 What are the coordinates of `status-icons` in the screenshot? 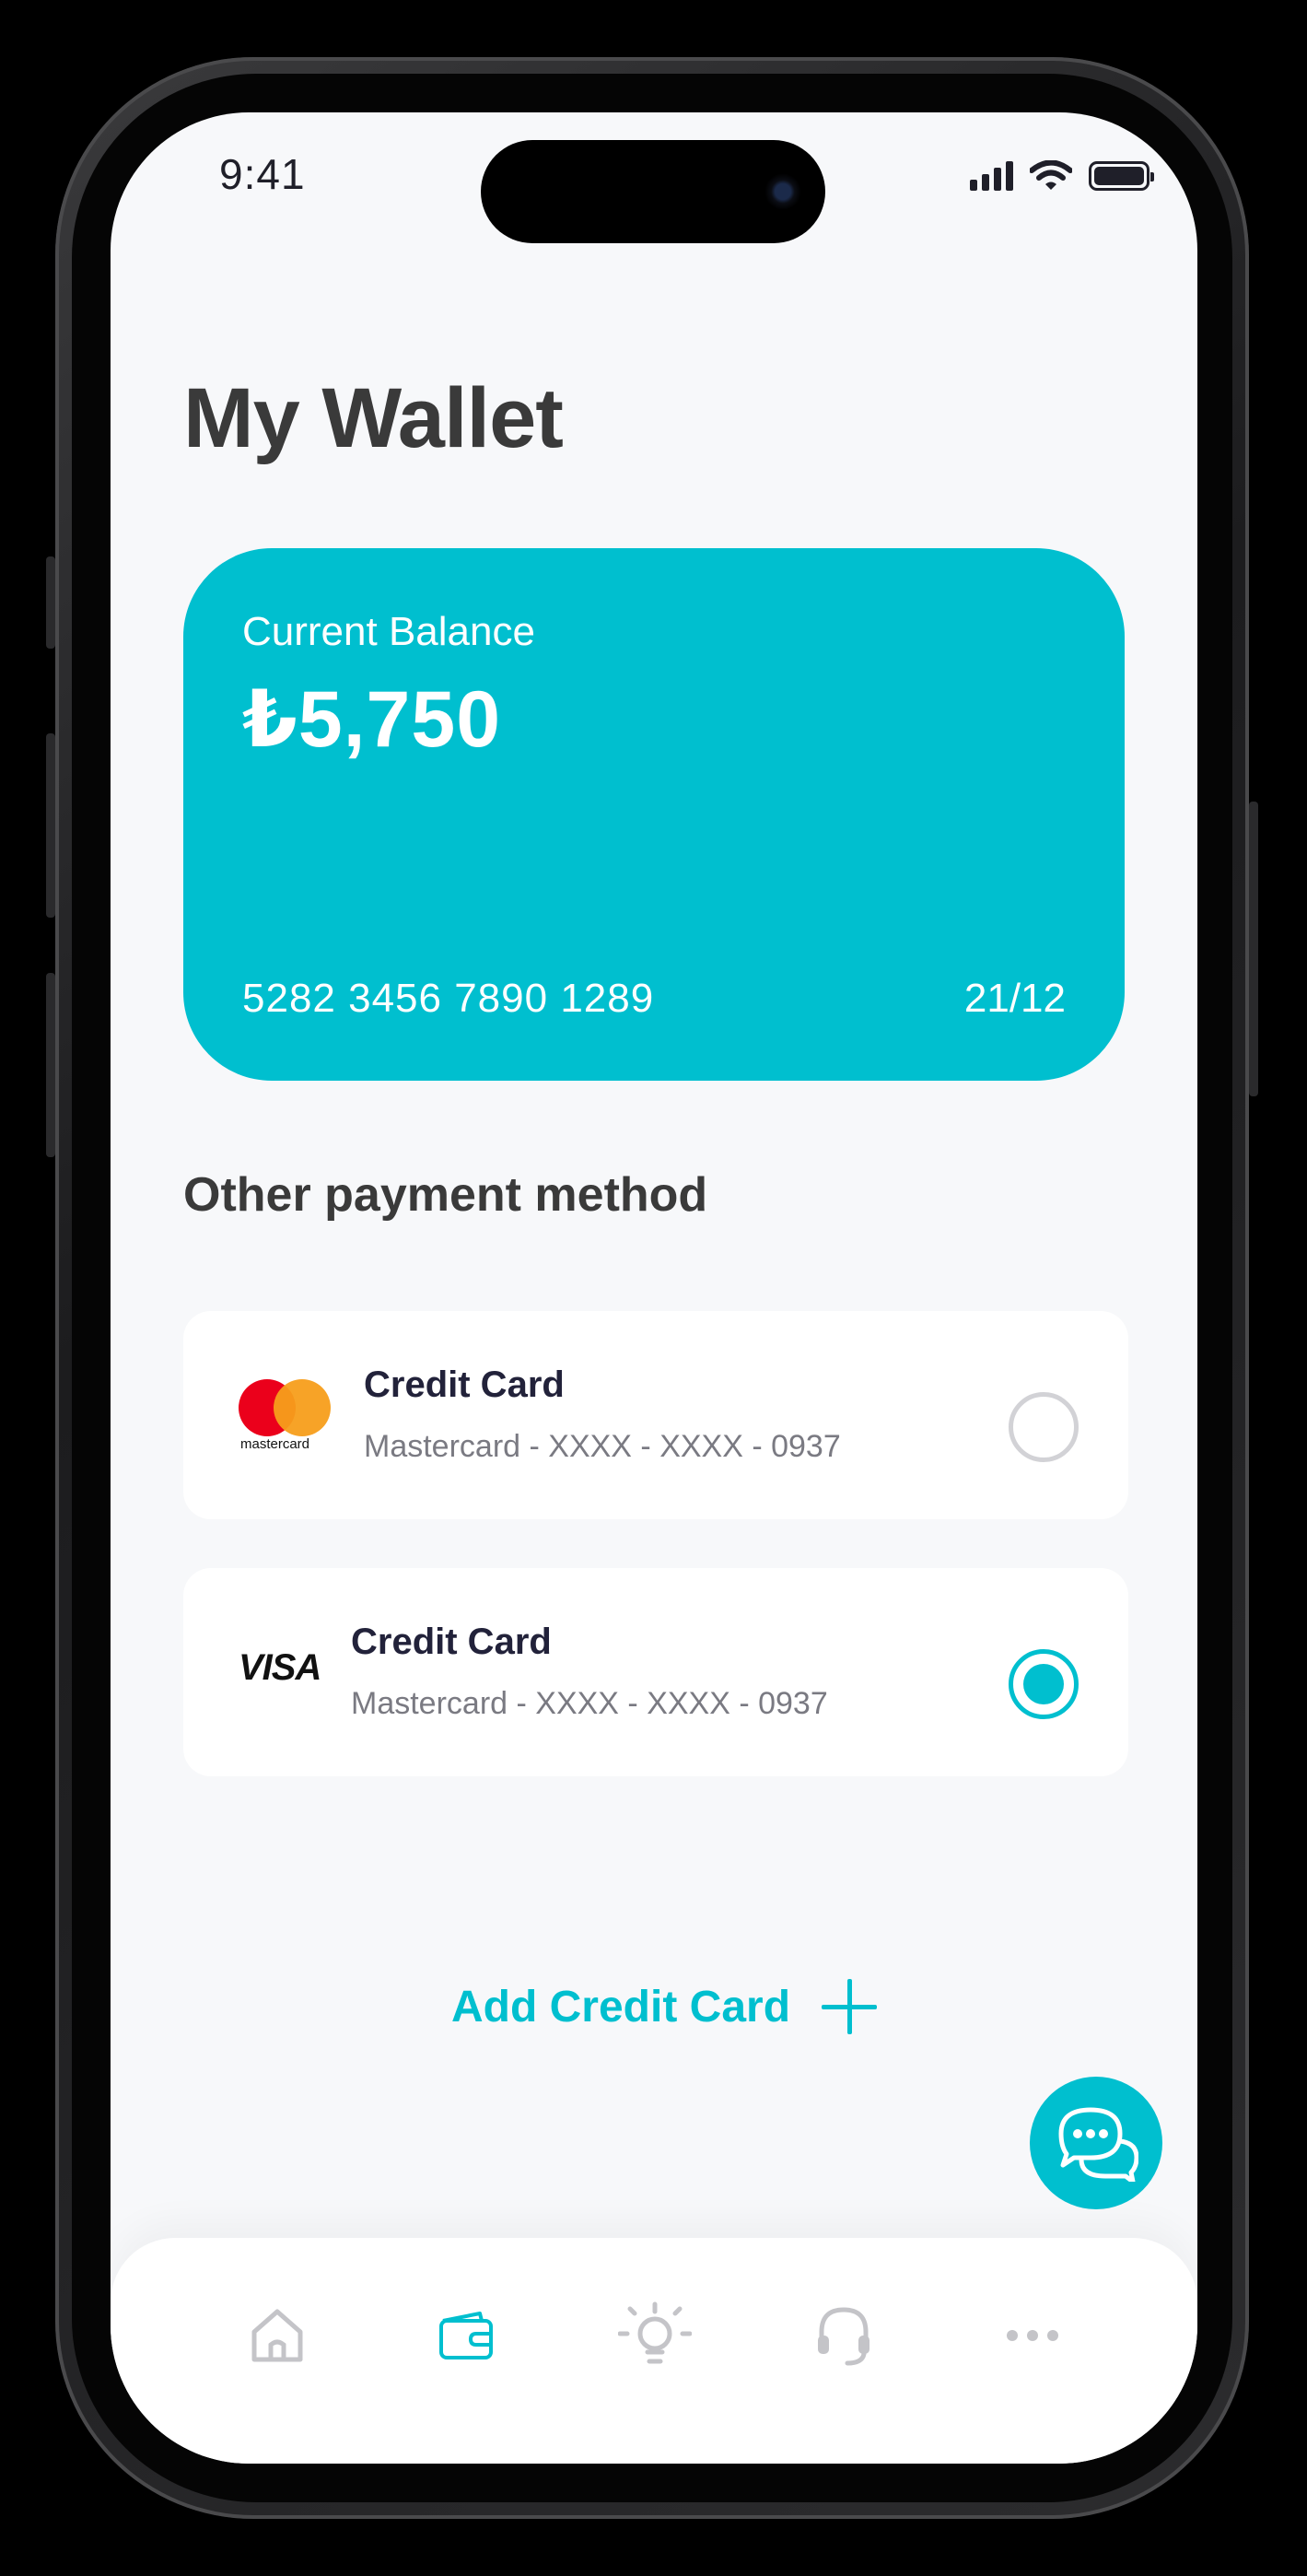 It's located at (1062, 176).